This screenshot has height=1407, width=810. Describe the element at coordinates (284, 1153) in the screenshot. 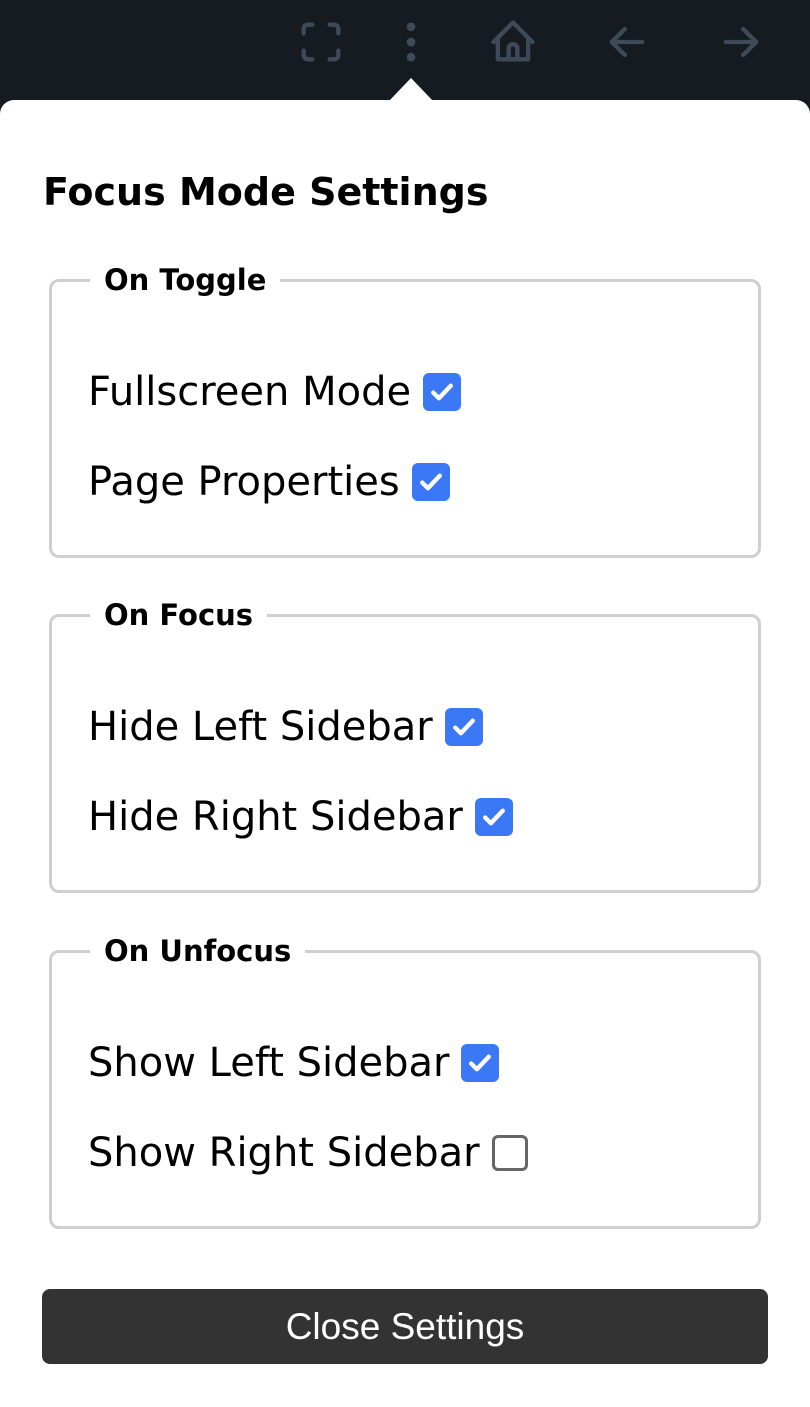

I see `option-label: Show Right Sidebar` at that location.